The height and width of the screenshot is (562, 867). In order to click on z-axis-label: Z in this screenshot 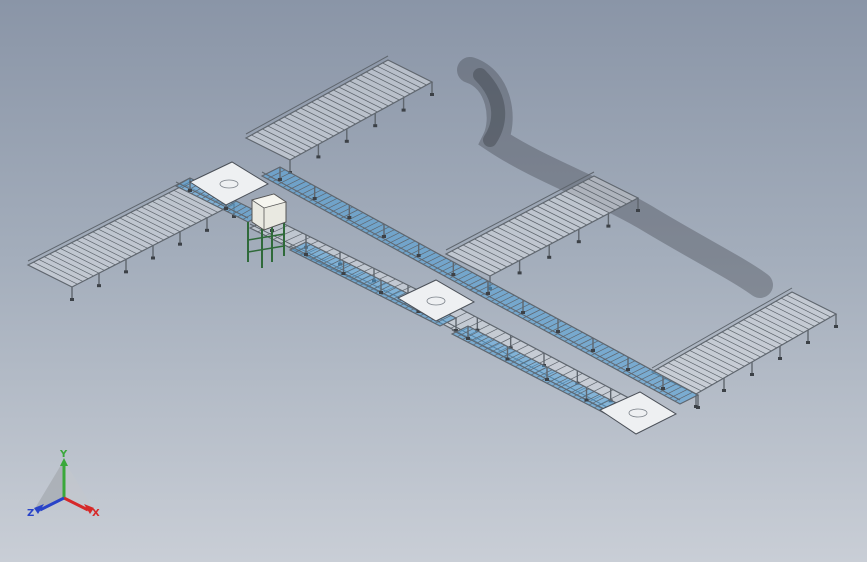, I will do `click(30, 513)`.